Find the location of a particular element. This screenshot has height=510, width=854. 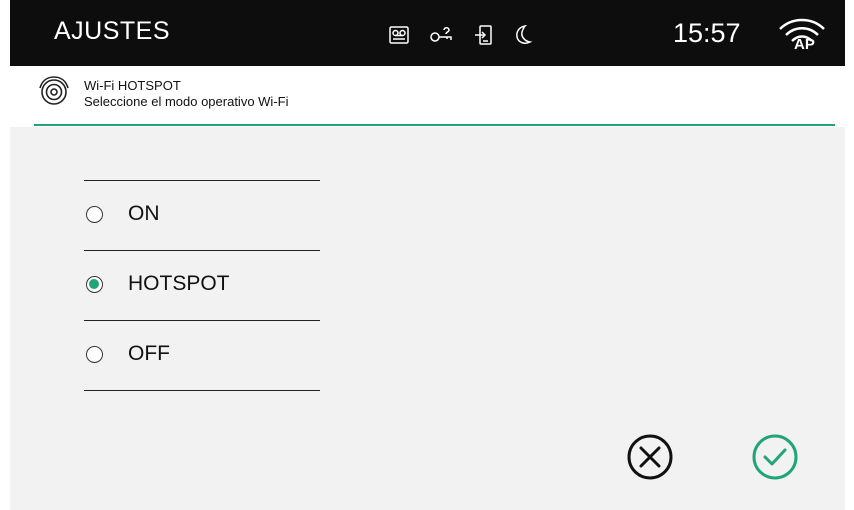

key-icon is located at coordinates (442, 35).